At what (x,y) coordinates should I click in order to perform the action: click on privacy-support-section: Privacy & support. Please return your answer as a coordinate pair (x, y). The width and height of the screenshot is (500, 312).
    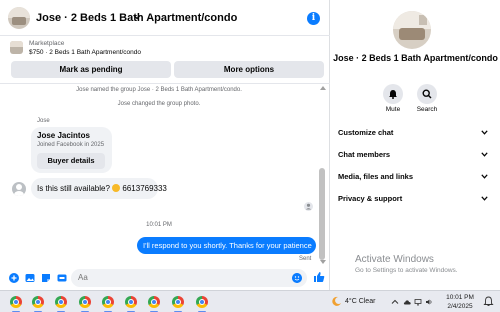
    Looking at the image, I should click on (413, 199).